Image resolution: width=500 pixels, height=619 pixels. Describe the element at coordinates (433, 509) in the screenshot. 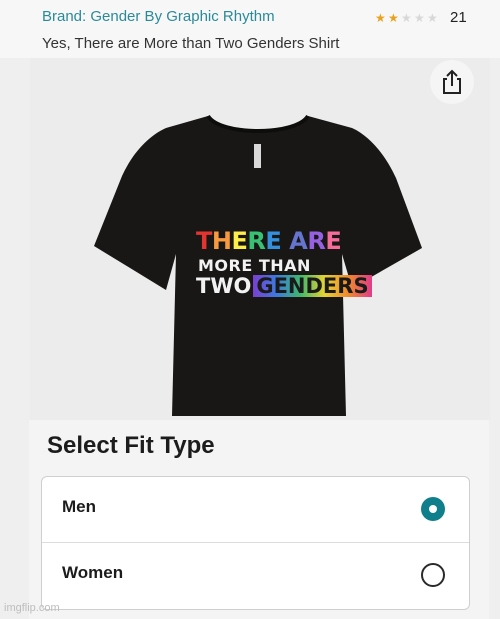

I see `radio-selected-icon` at that location.